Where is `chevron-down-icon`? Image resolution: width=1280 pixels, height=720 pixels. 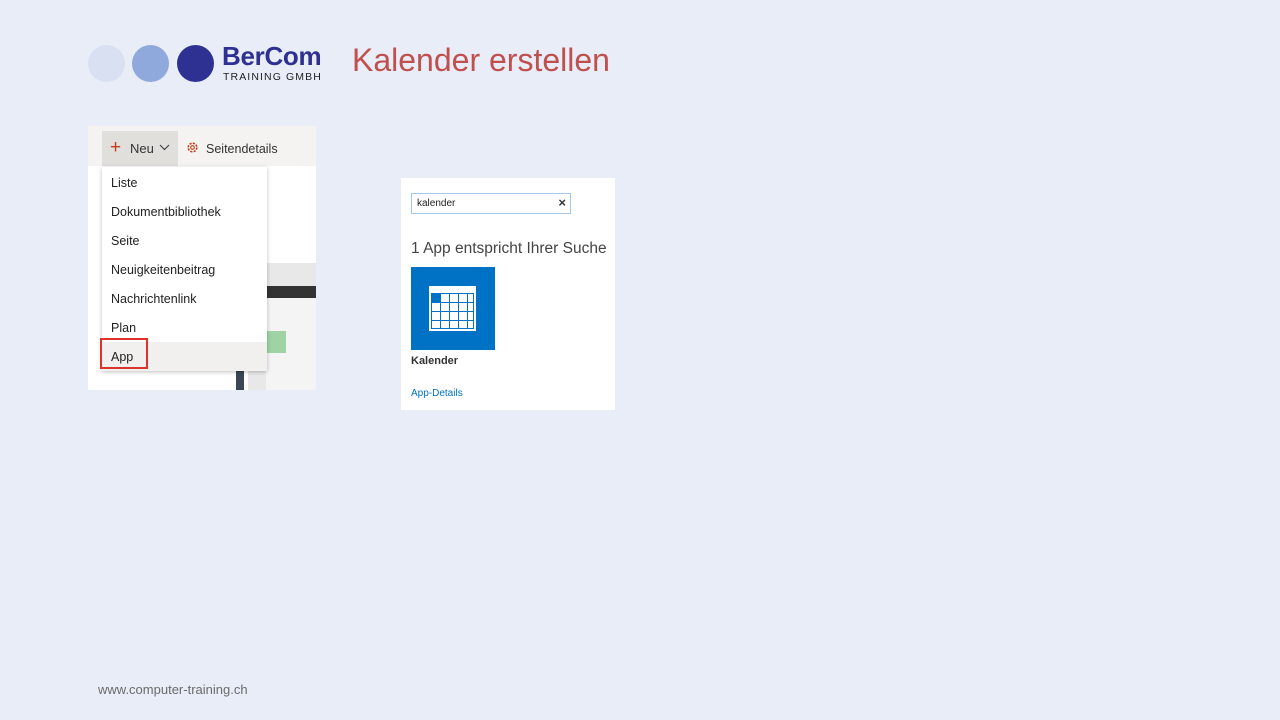
chevron-down-icon is located at coordinates (164, 147).